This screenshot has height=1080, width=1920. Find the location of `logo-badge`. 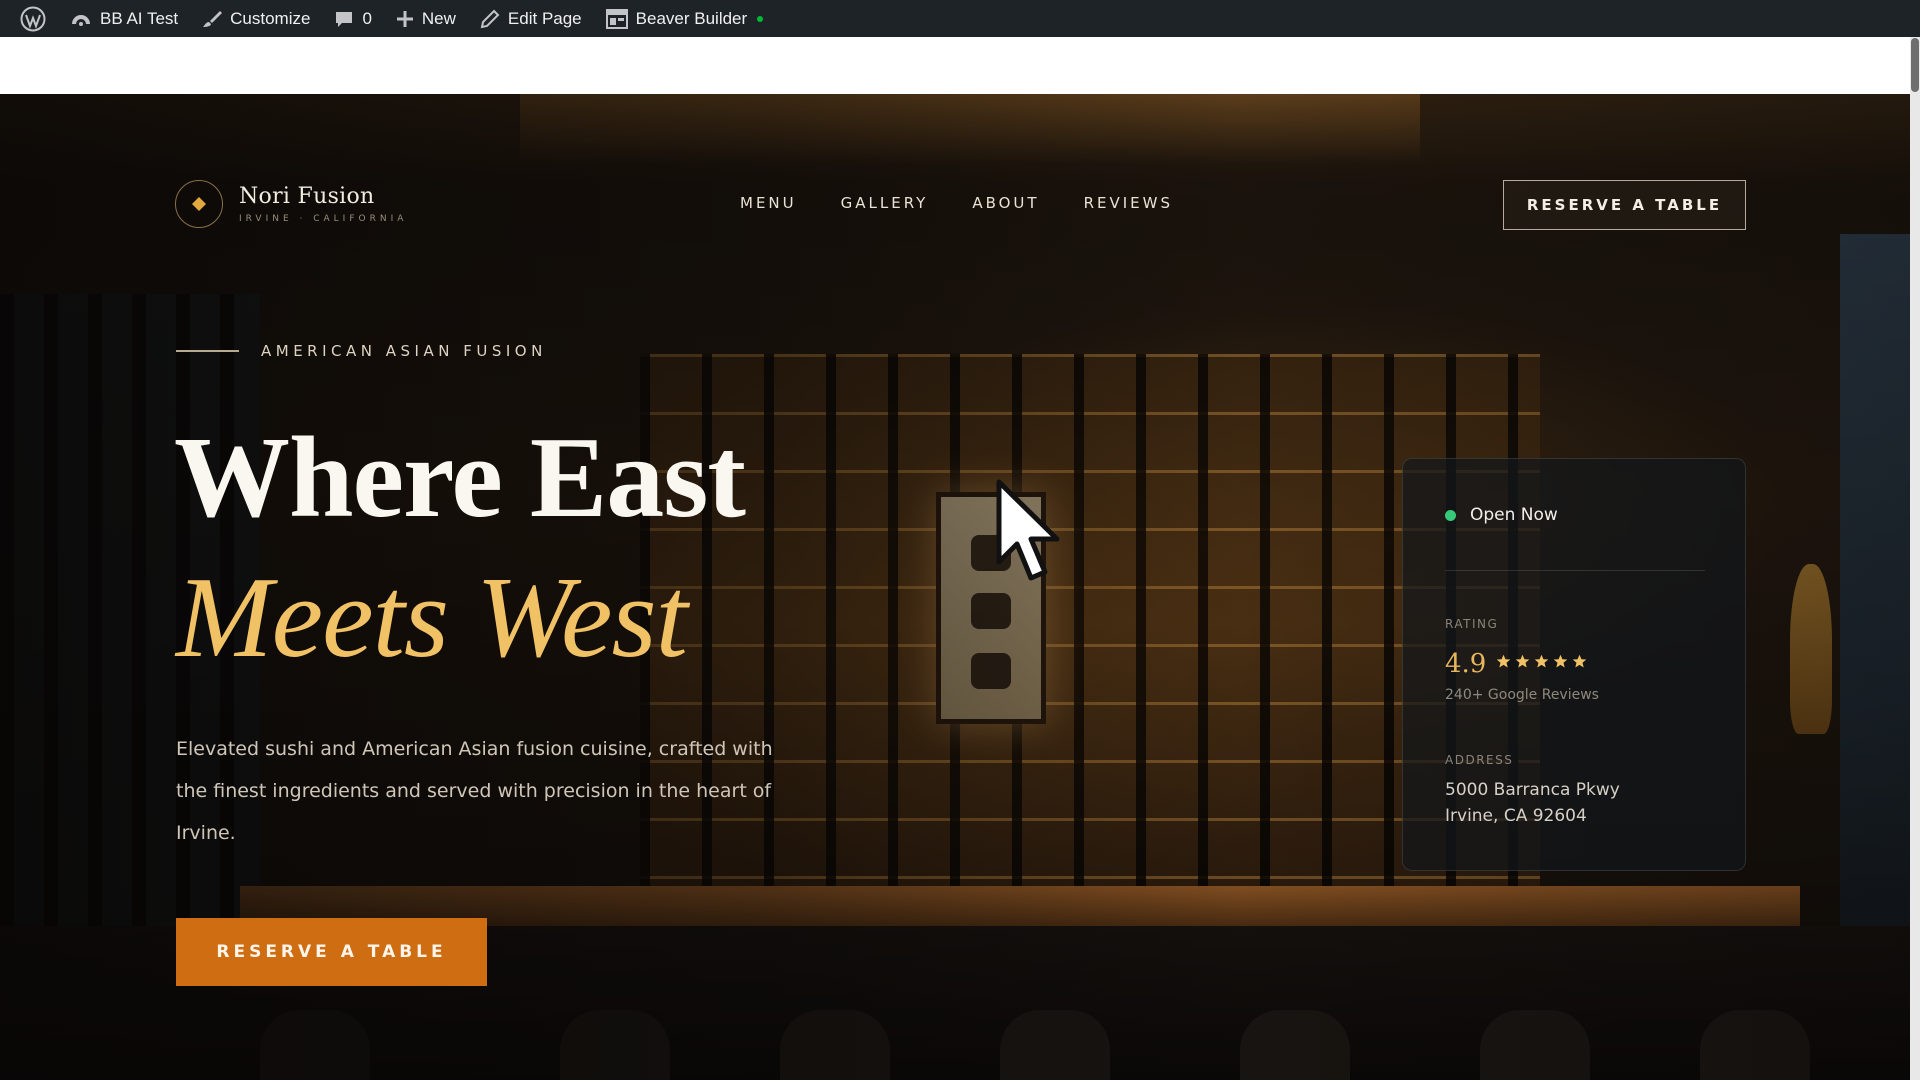

logo-badge is located at coordinates (199, 204).